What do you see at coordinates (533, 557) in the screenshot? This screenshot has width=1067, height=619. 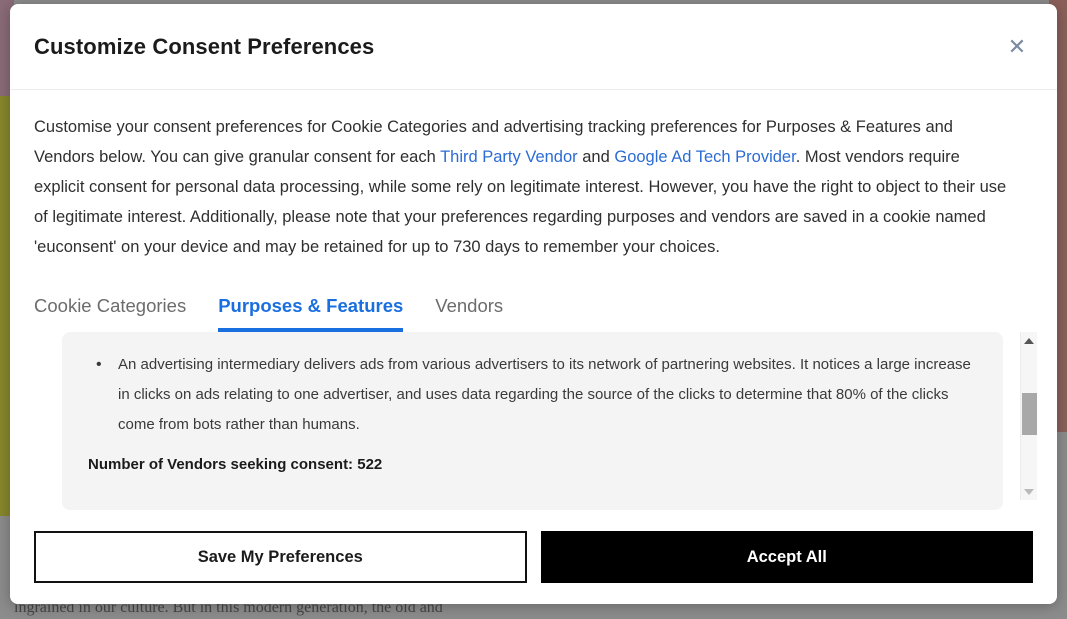 I see `dialog-footer: Save My Preferences Accept All` at bounding box center [533, 557].